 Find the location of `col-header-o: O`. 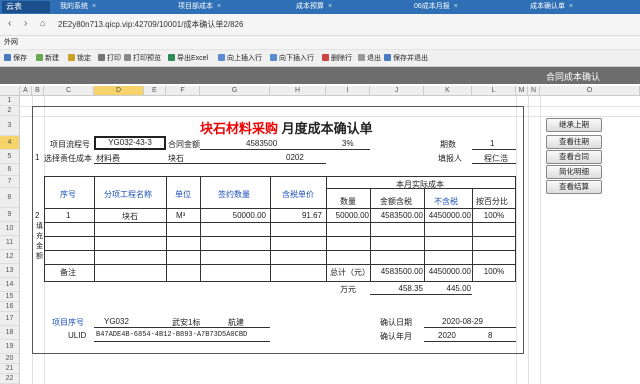

col-header-o: O is located at coordinates (590, 91).